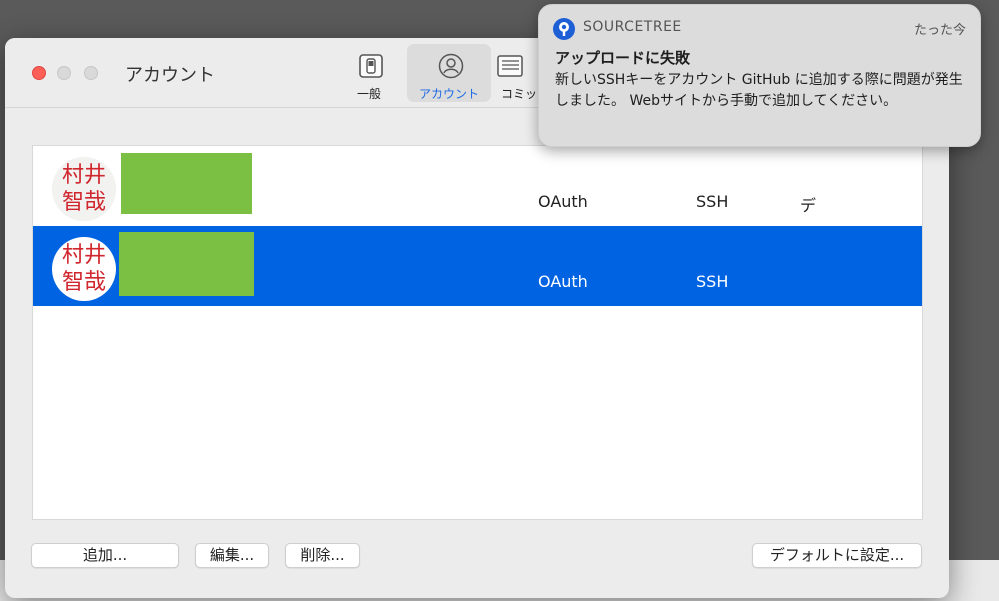  Describe the element at coordinates (91, 73) in the screenshot. I see `zoom-window-button` at that location.